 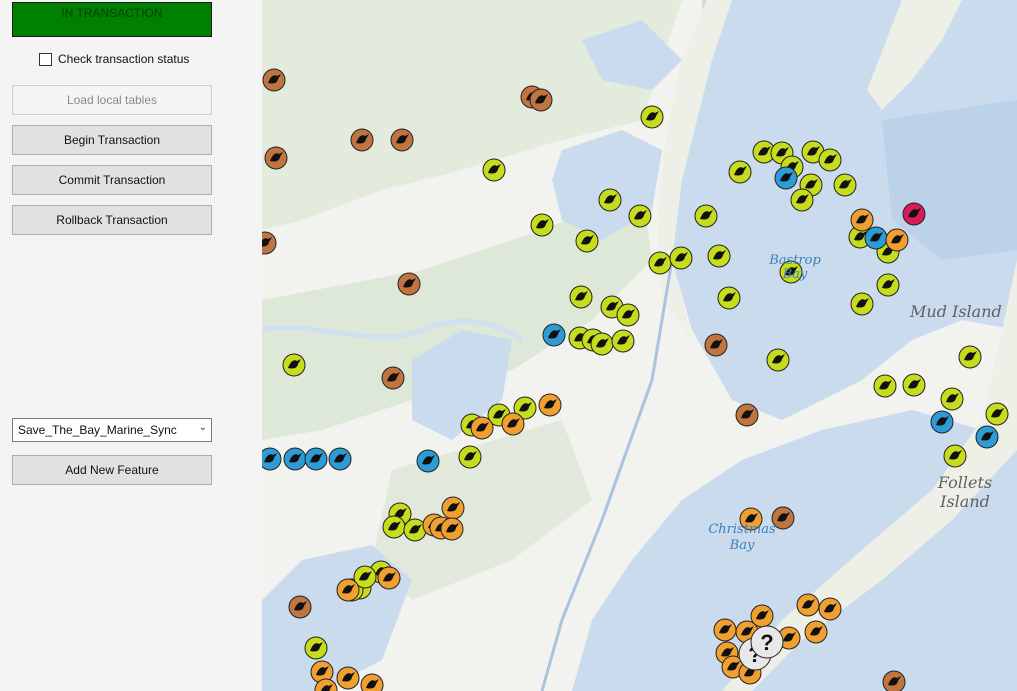 What do you see at coordinates (112, 180) in the screenshot?
I see `commit-transaction-button: Commit Transaction` at bounding box center [112, 180].